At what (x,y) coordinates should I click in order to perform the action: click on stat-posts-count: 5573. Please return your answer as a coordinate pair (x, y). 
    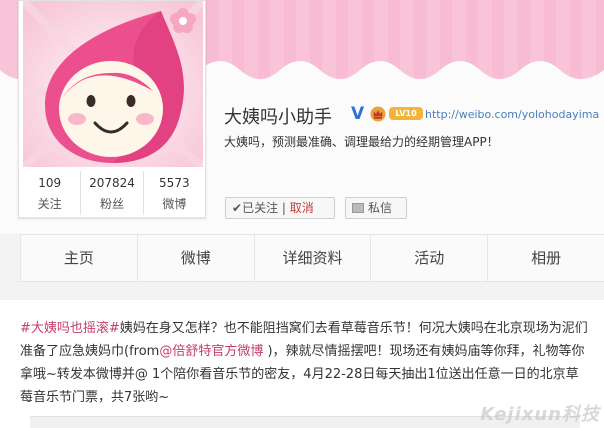
    Looking at the image, I should click on (174, 183).